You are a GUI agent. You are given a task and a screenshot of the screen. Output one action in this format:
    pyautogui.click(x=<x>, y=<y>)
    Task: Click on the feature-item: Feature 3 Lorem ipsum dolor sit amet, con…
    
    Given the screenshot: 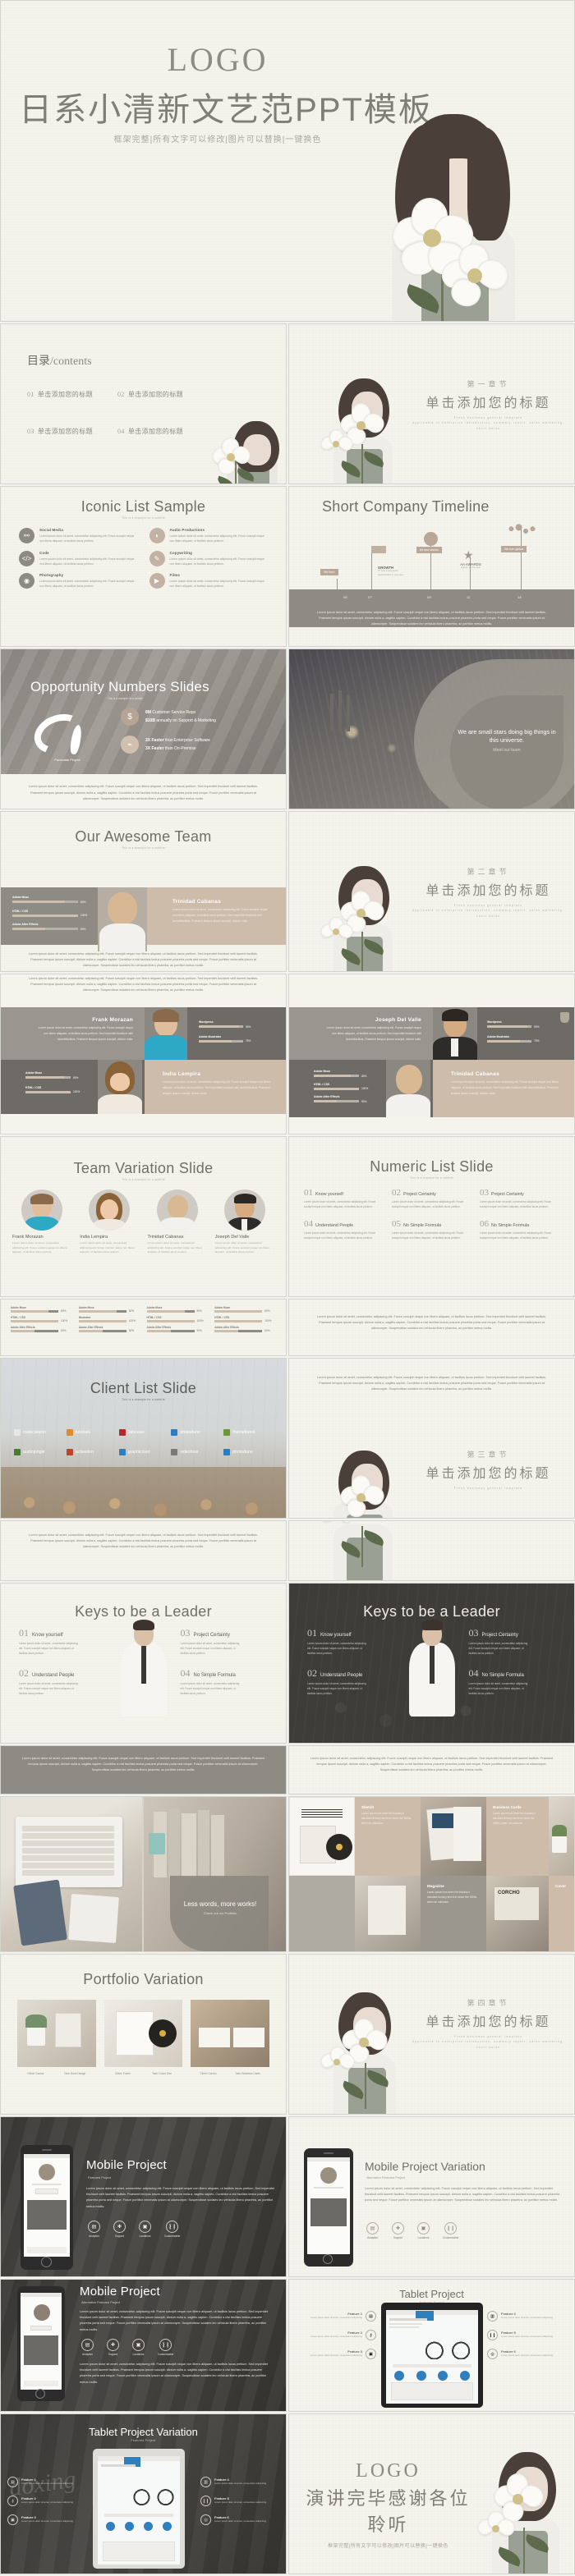 What is the action you would take?
    pyautogui.click(x=336, y=2354)
    